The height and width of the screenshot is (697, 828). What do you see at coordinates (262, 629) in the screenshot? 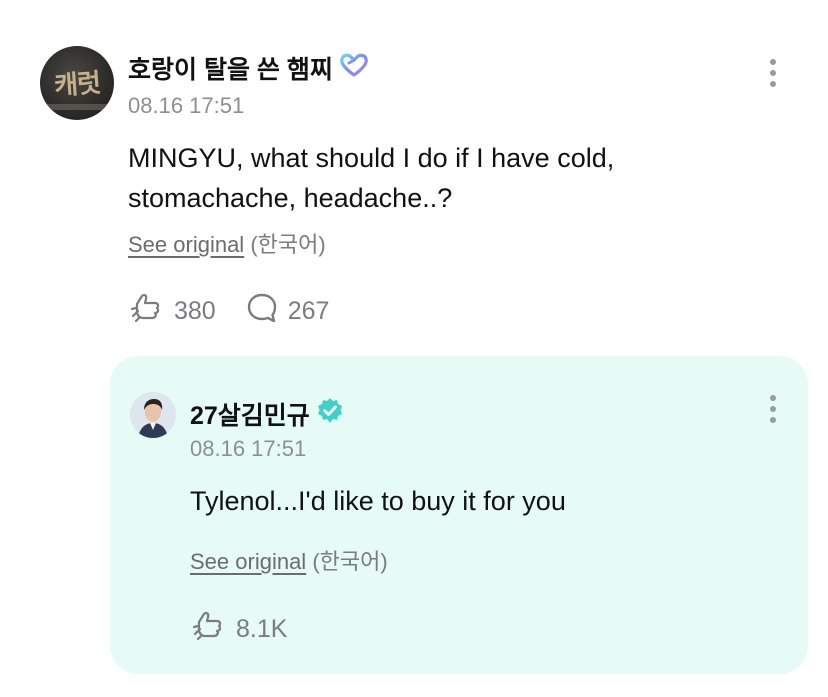
I see `like-count: 8.1K` at bounding box center [262, 629].